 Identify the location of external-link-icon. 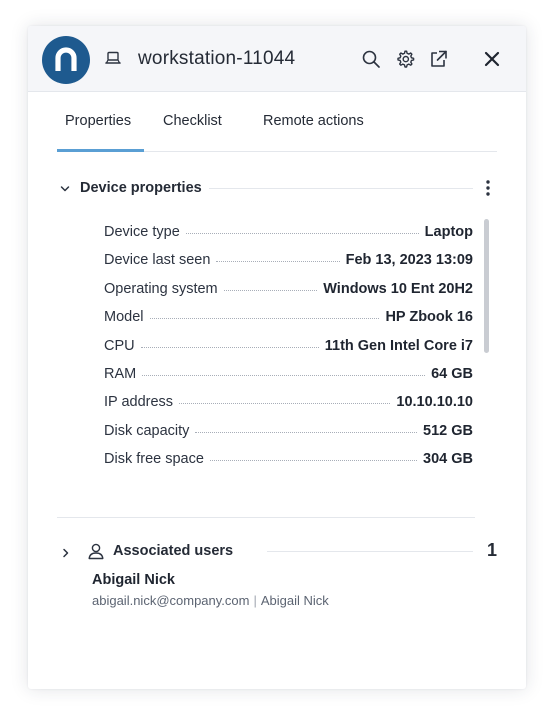
(439, 58).